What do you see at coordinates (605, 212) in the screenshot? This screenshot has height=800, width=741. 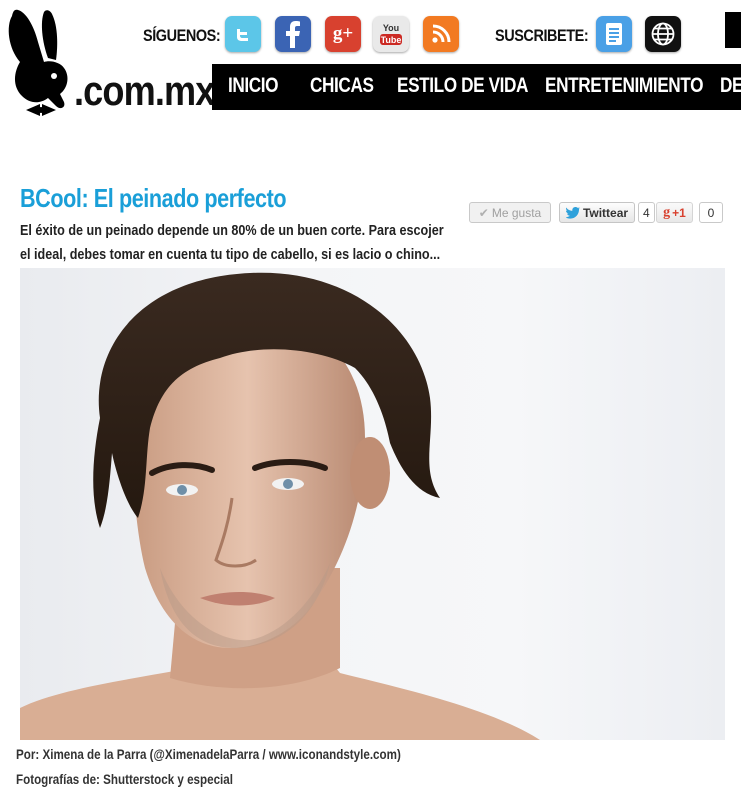 I see `tweet-label: Twittear` at bounding box center [605, 212].